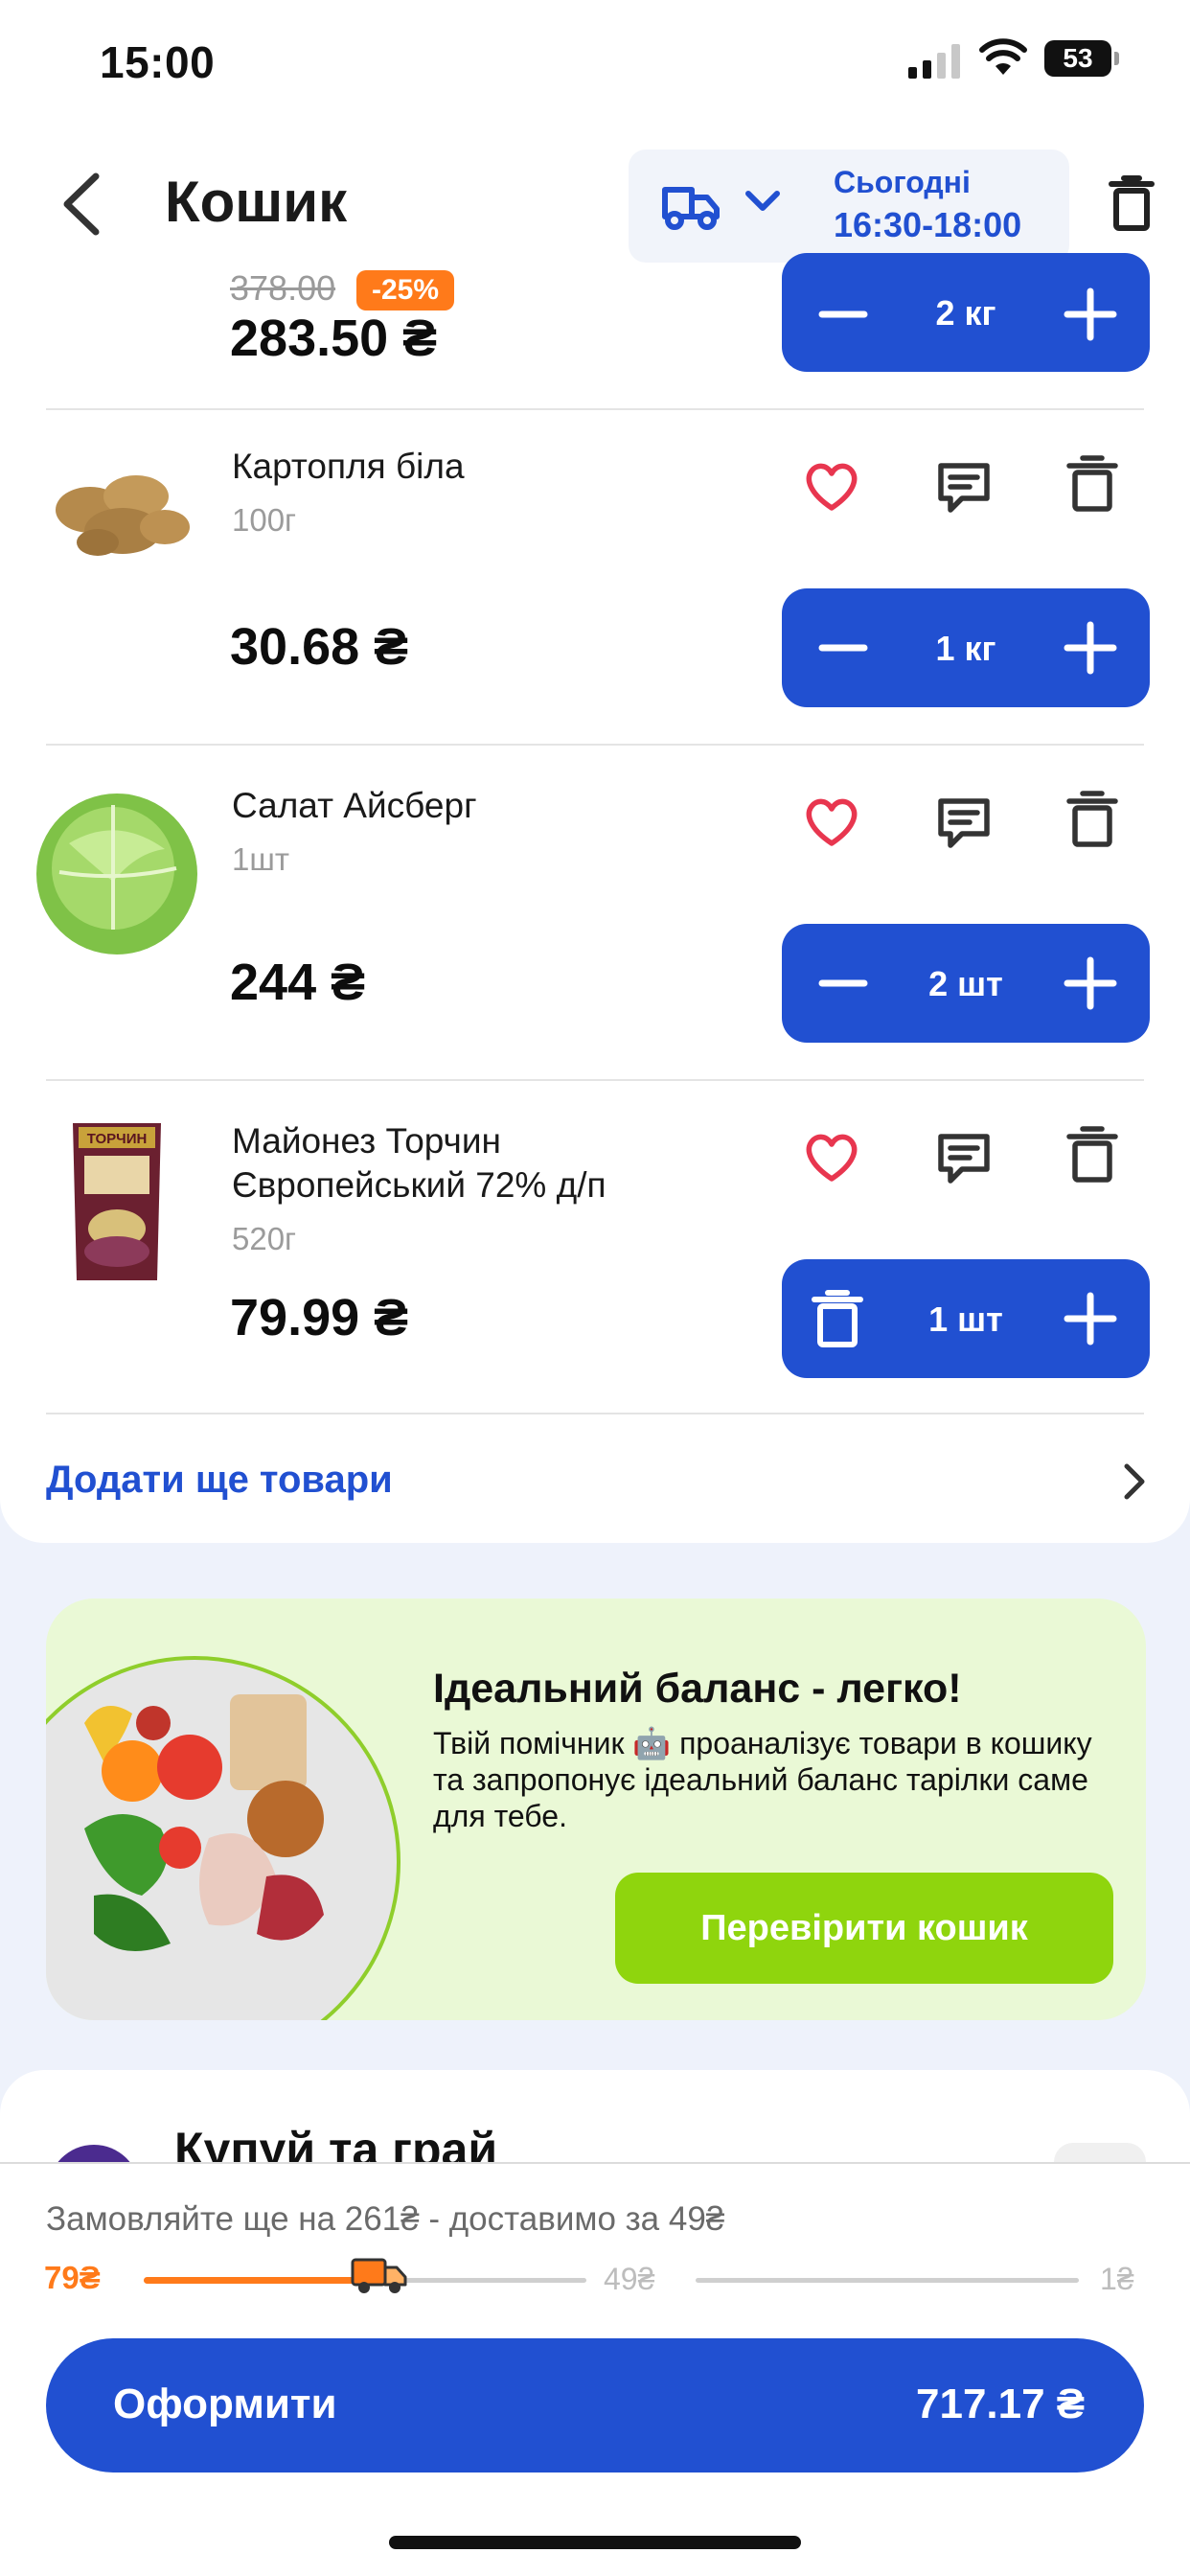 The width and height of the screenshot is (1190, 2576). I want to click on progress-mid-fee: 49₴, so click(630, 2279).